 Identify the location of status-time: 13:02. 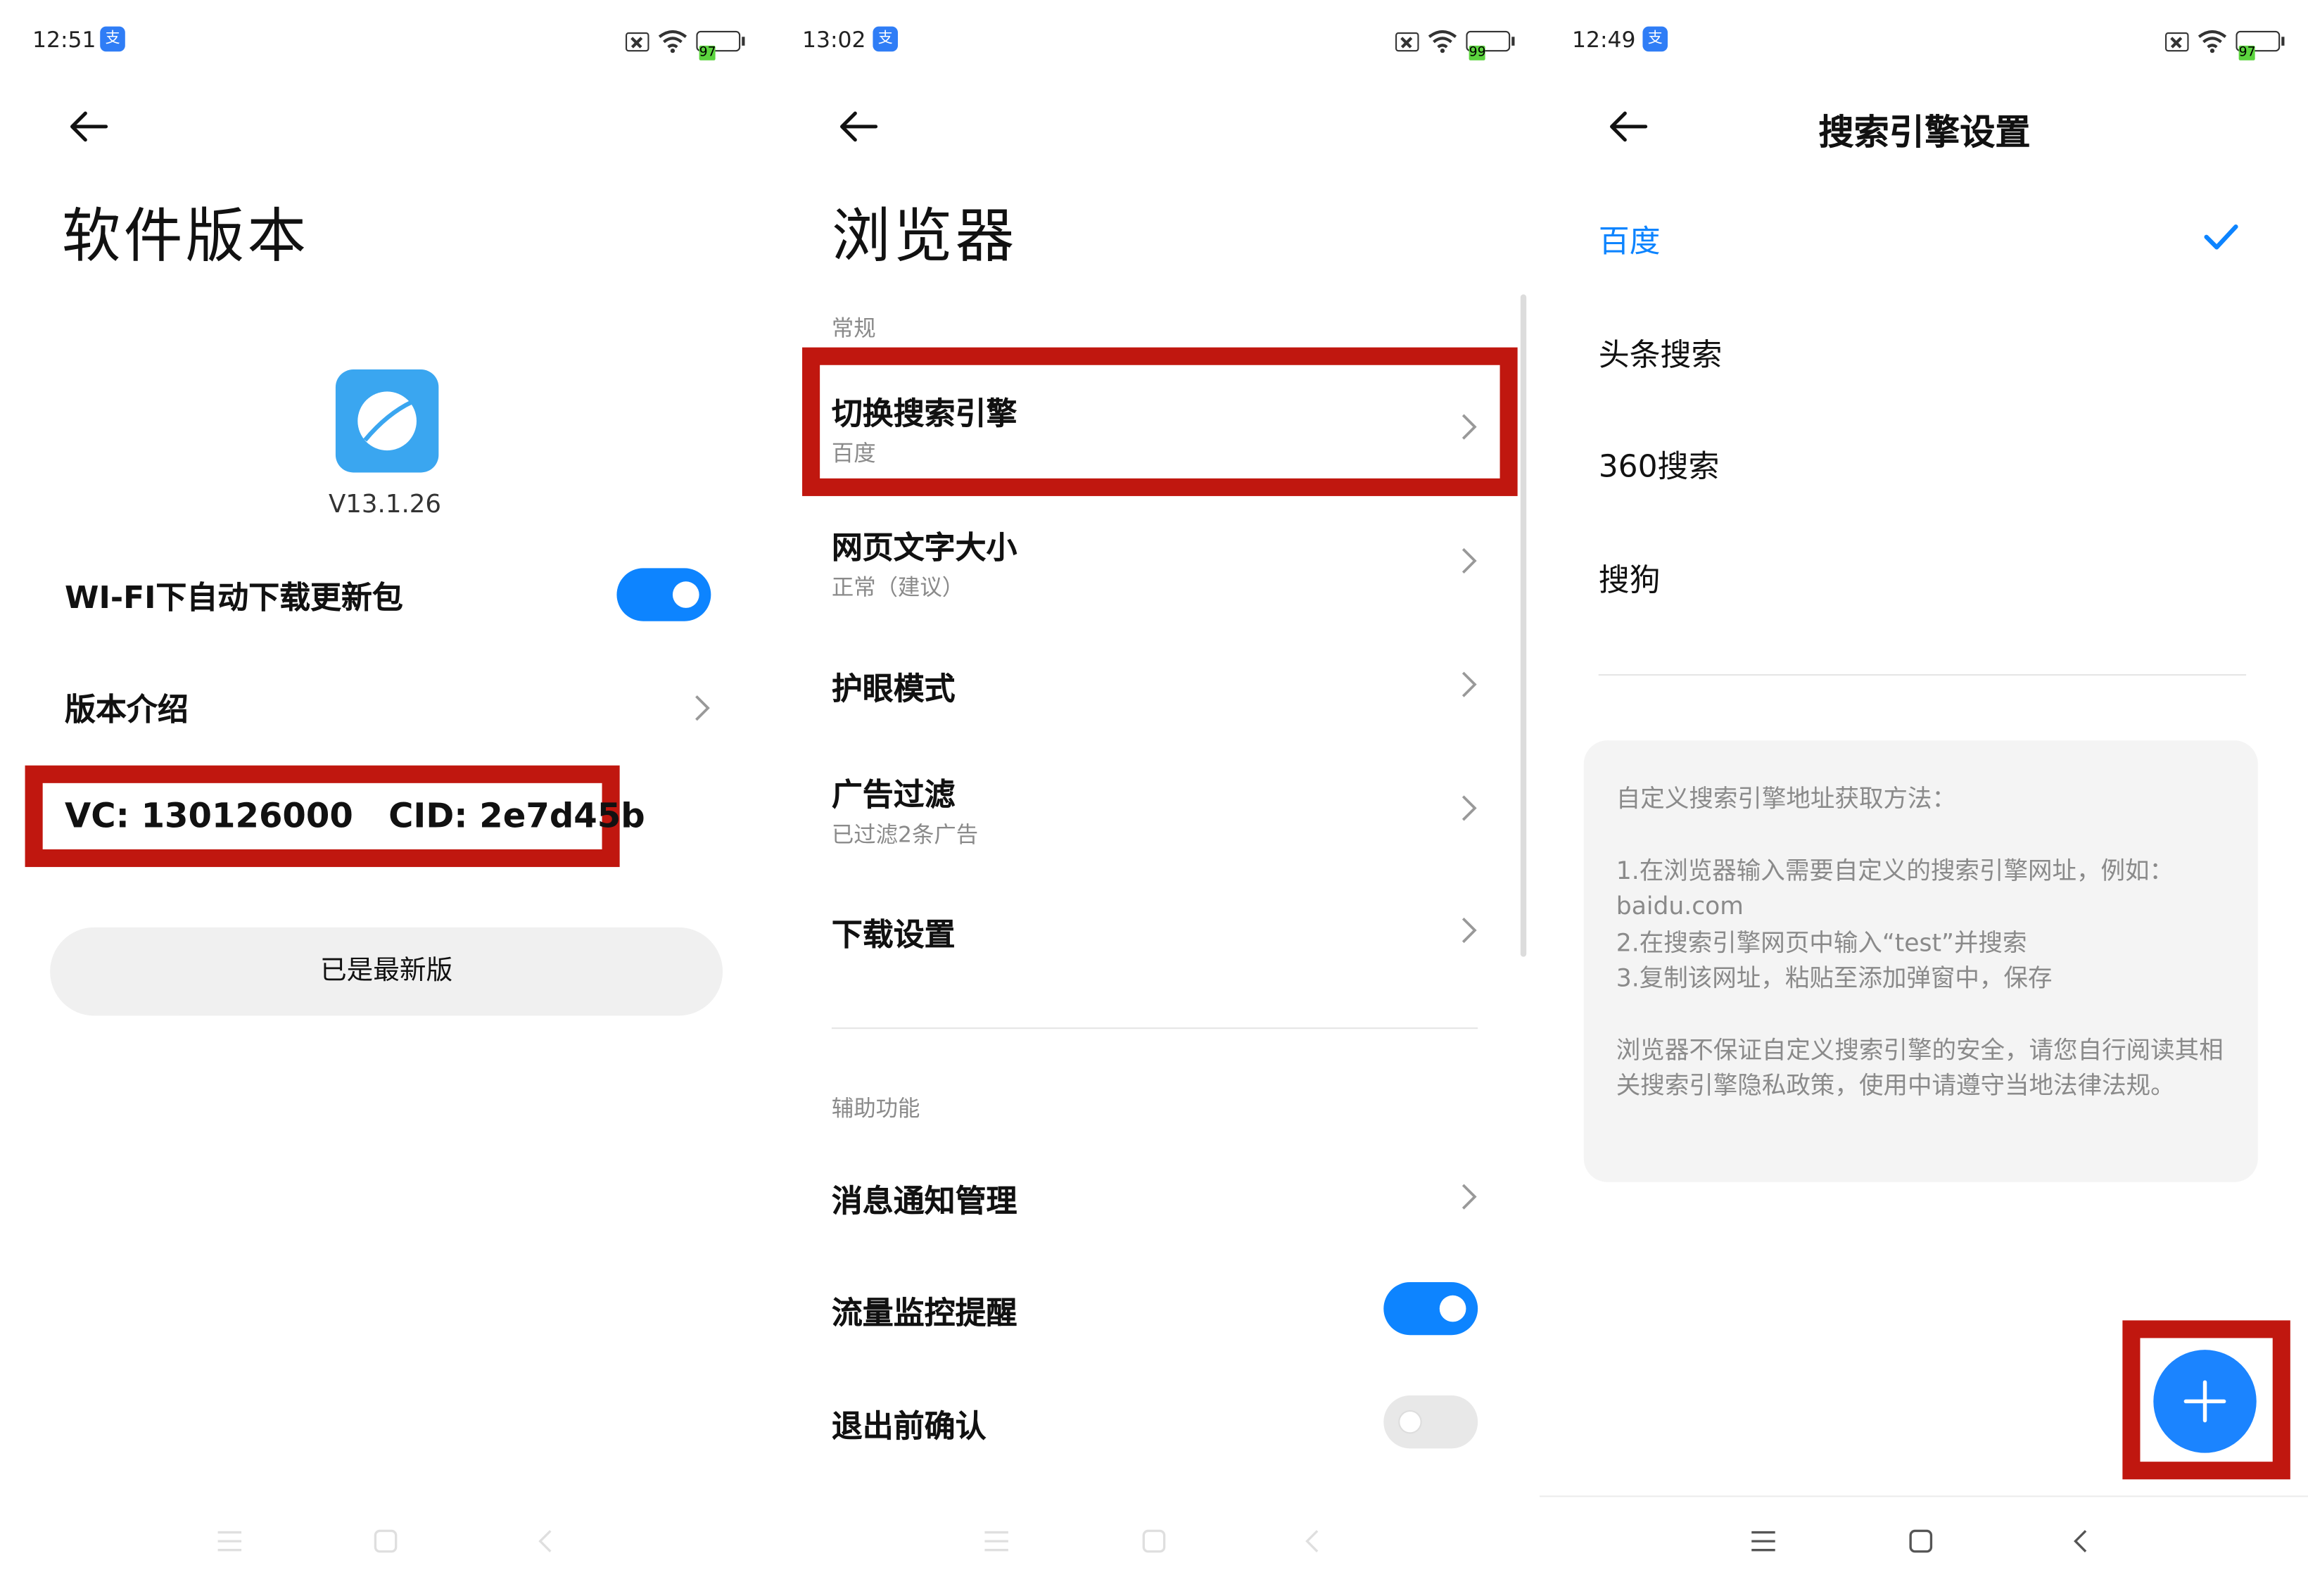
(834, 39).